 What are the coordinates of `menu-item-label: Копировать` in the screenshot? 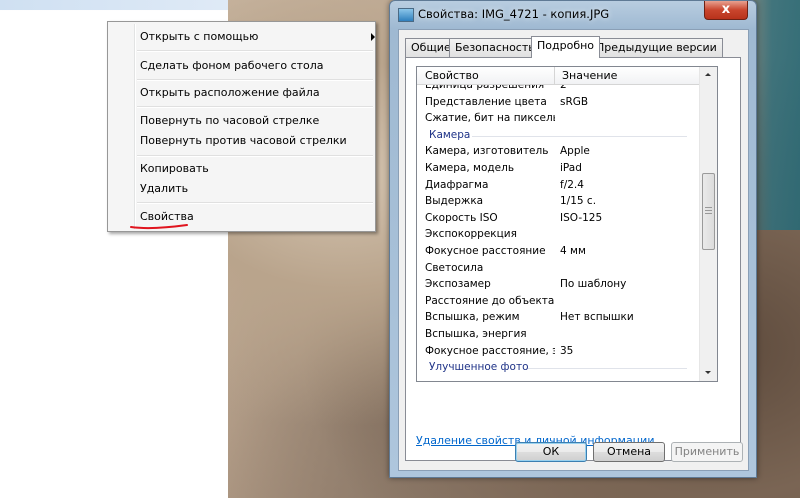 It's located at (174, 168).